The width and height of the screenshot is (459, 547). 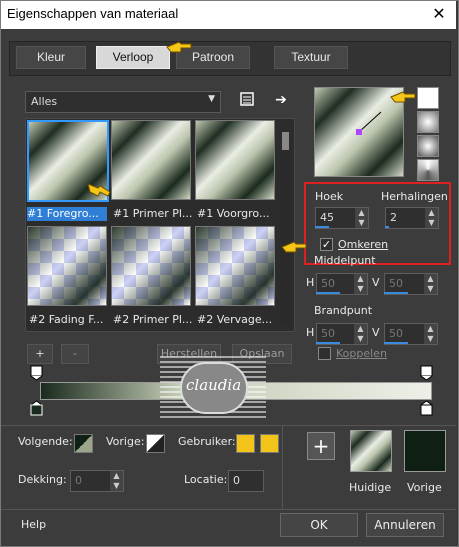 What do you see at coordinates (321, 446) in the screenshot?
I see `add-swatch-button: +` at bounding box center [321, 446].